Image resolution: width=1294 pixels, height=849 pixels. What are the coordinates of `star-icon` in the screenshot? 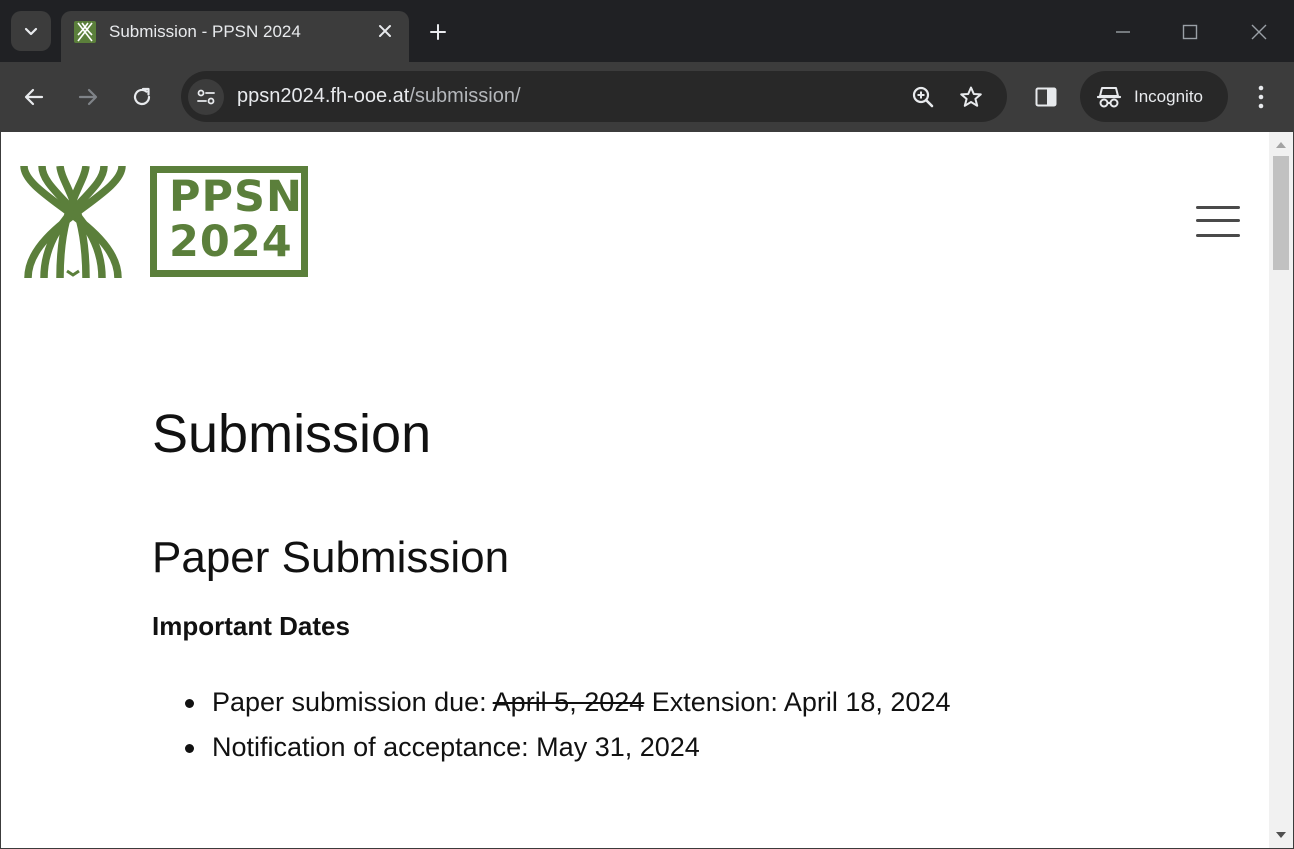 It's located at (971, 96).